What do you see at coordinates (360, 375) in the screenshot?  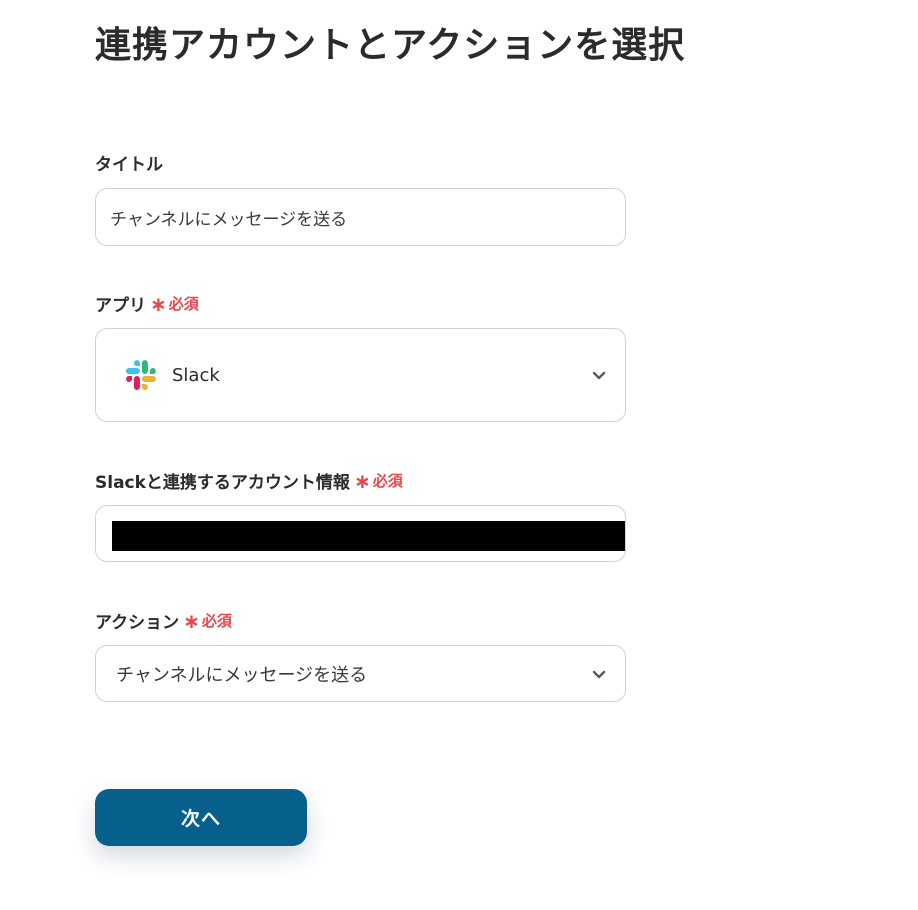 I see `app-select: Slack` at bounding box center [360, 375].